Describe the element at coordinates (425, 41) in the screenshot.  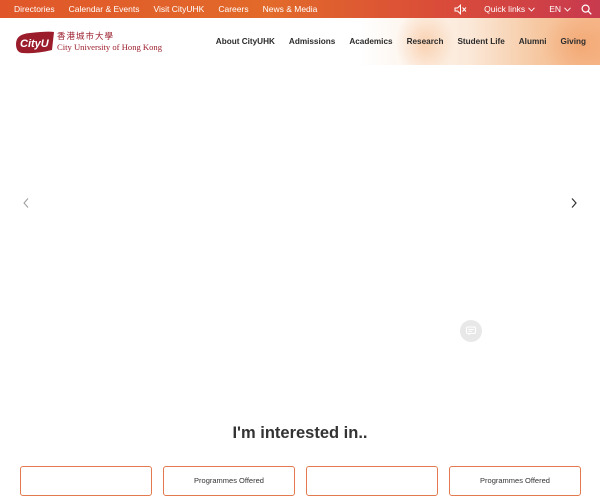
I see `nav-item-research: Research` at that location.